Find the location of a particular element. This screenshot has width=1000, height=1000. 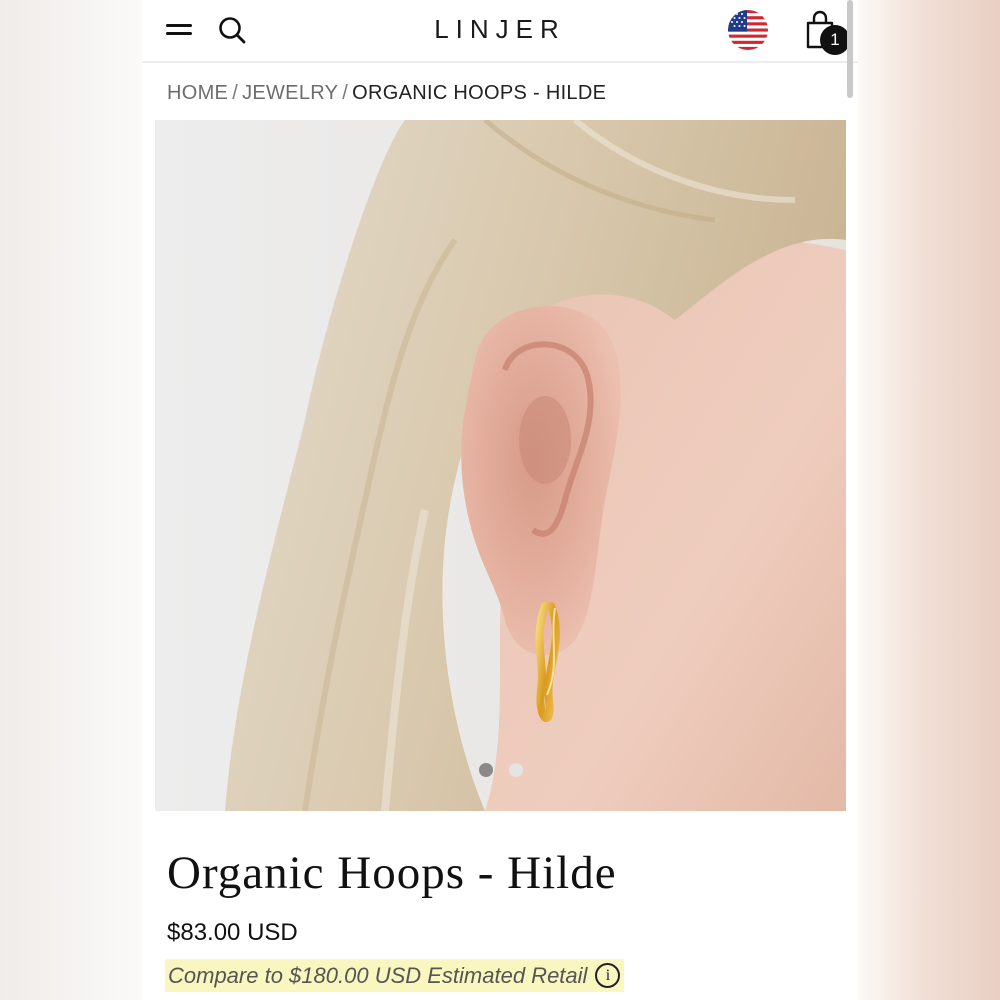

us-flag-icon is located at coordinates (748, 30).